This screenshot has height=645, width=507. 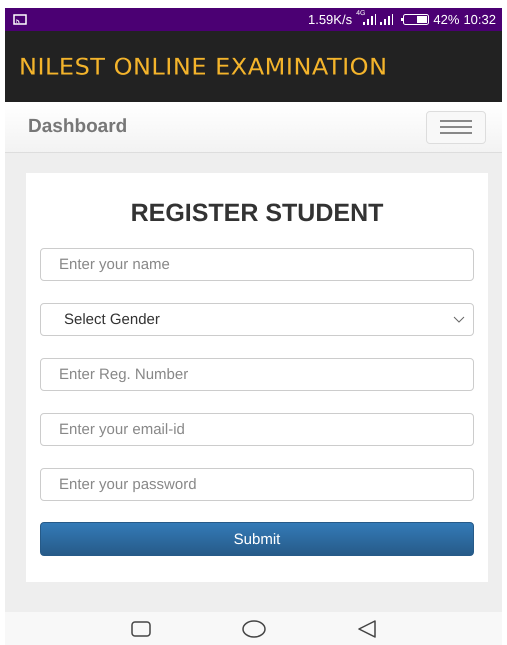 What do you see at coordinates (257, 213) in the screenshot?
I see `form-title: REGISTER STUDENT` at bounding box center [257, 213].